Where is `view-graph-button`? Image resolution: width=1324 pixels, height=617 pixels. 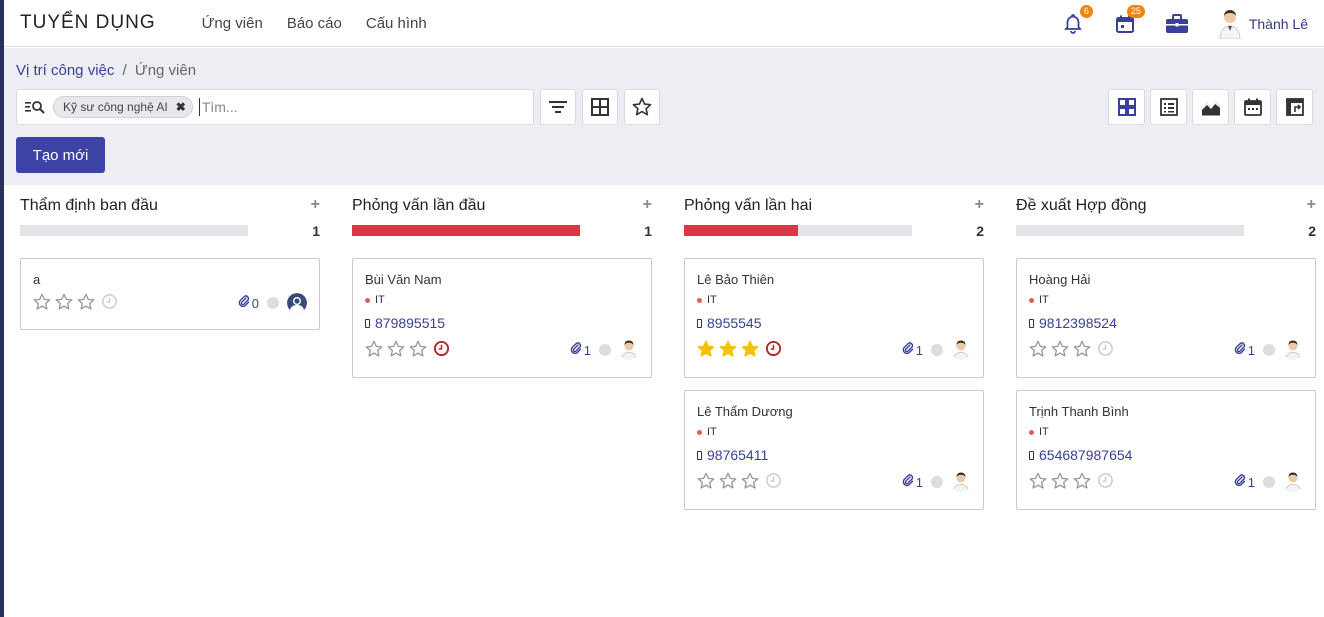 view-graph-button is located at coordinates (1210, 107).